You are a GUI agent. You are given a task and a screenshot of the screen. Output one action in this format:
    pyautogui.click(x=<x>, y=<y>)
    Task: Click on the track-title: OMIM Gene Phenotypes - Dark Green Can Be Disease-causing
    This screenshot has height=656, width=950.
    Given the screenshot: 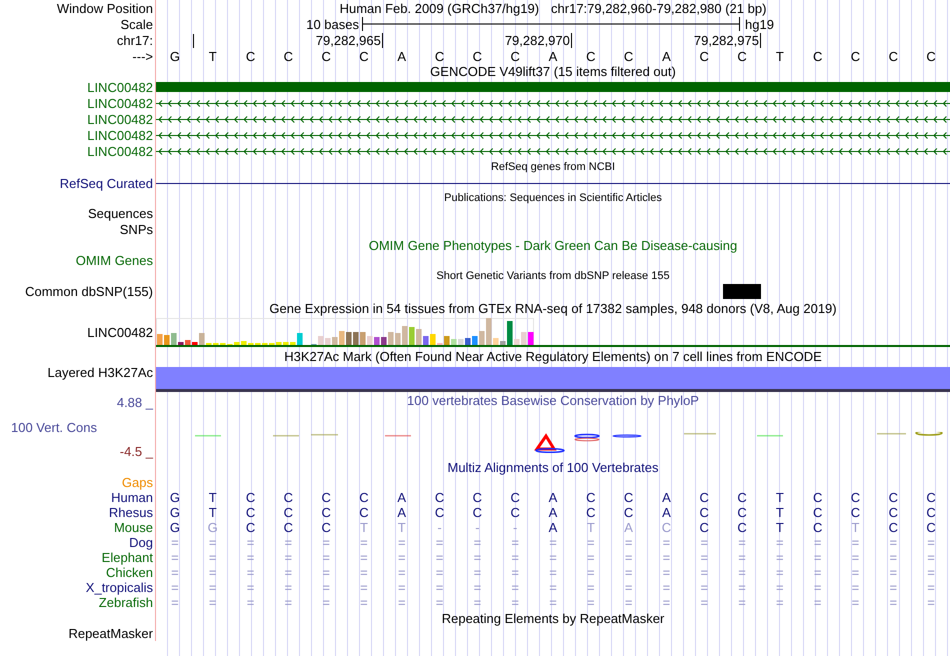 What is the action you would take?
    pyautogui.click(x=553, y=245)
    